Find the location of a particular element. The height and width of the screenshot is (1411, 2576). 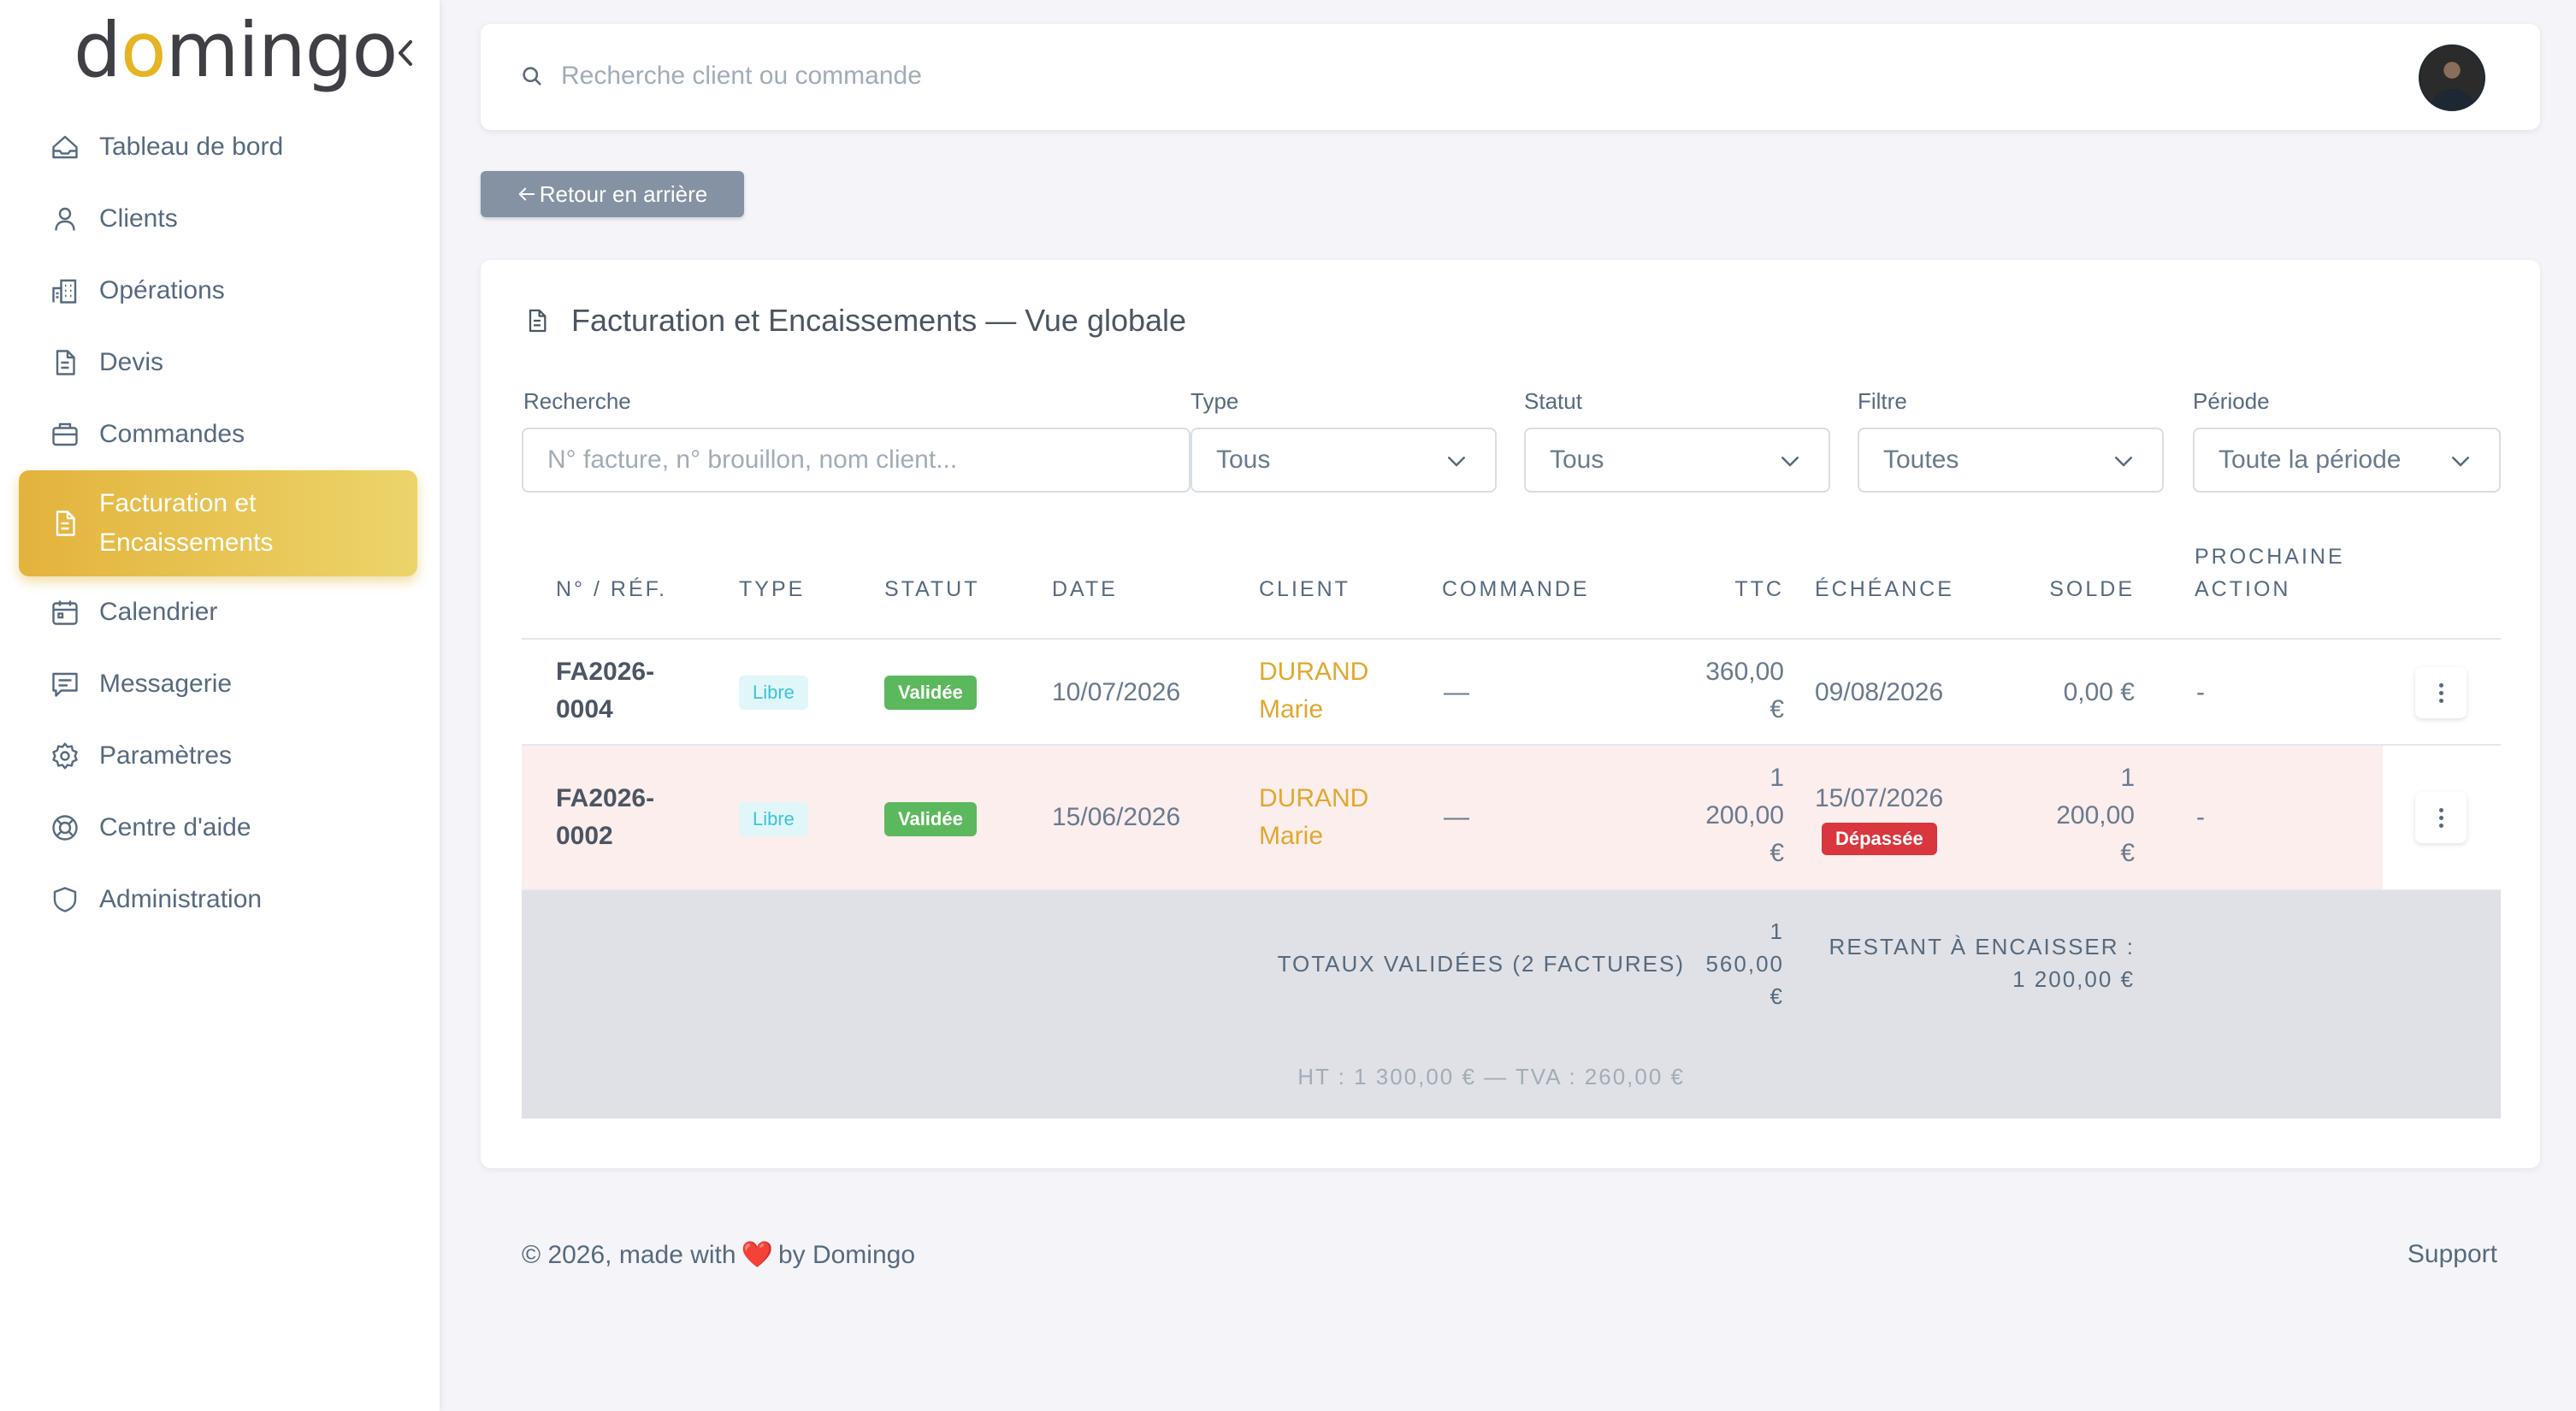

sidebar-item-operations: Opérations is located at coordinates (218, 291).